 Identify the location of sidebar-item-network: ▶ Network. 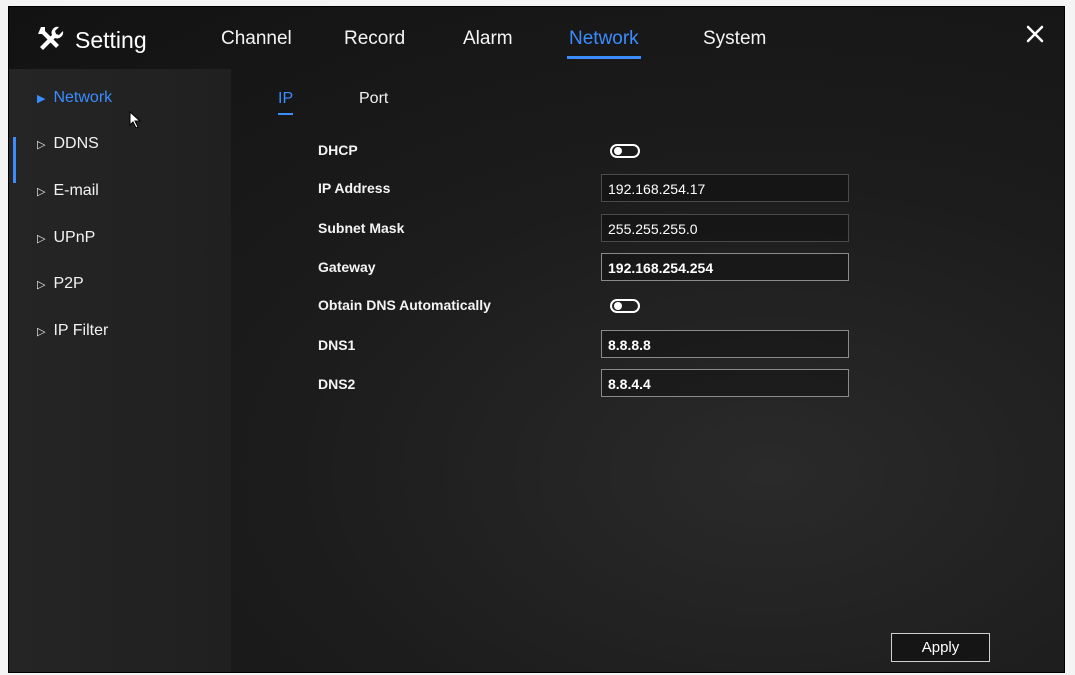
(74, 98).